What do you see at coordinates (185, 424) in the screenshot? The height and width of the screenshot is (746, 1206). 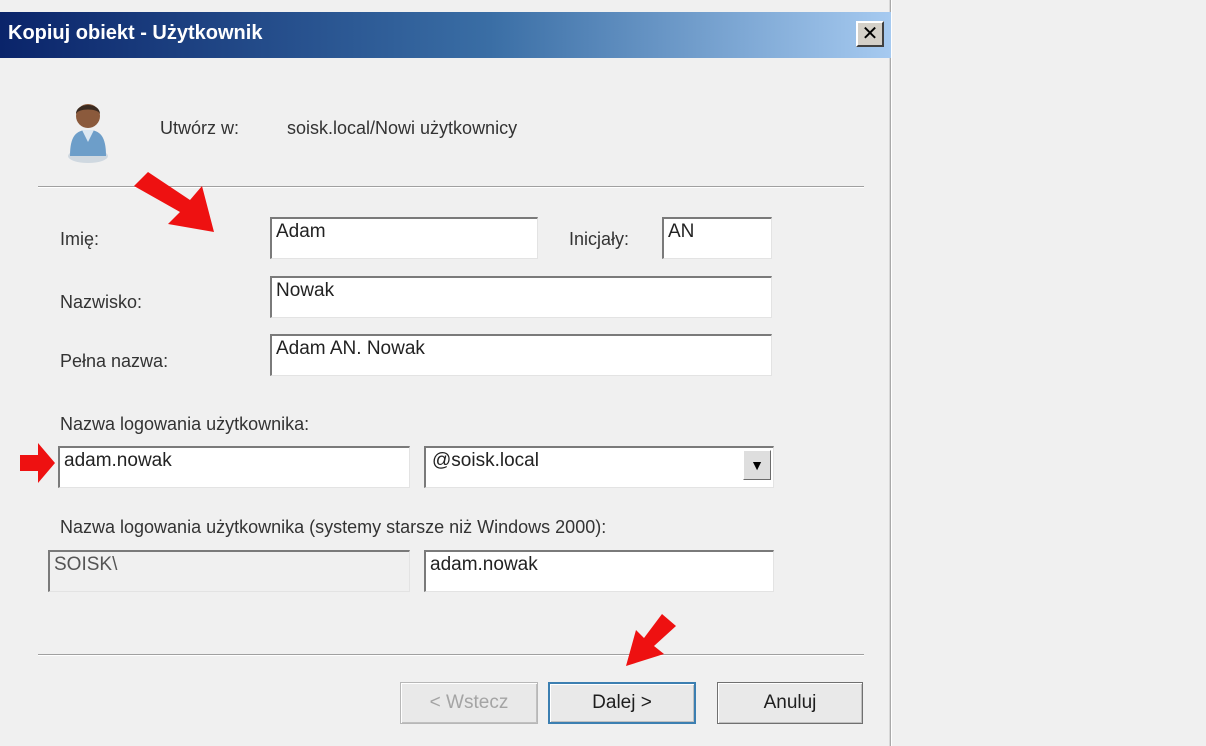 I see `logon-name-label: Nazwa logowania użytkownika:` at bounding box center [185, 424].